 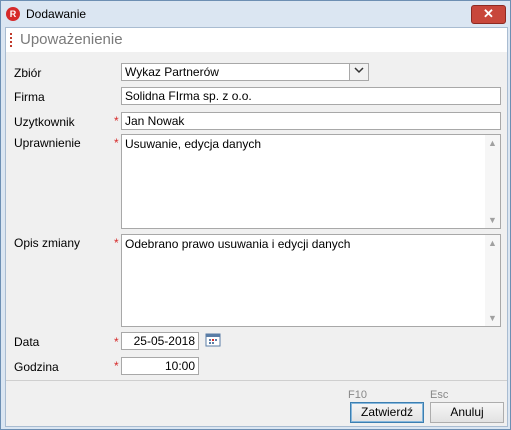 What do you see at coordinates (358, 72) in the screenshot?
I see `chevron-down-icon` at bounding box center [358, 72].